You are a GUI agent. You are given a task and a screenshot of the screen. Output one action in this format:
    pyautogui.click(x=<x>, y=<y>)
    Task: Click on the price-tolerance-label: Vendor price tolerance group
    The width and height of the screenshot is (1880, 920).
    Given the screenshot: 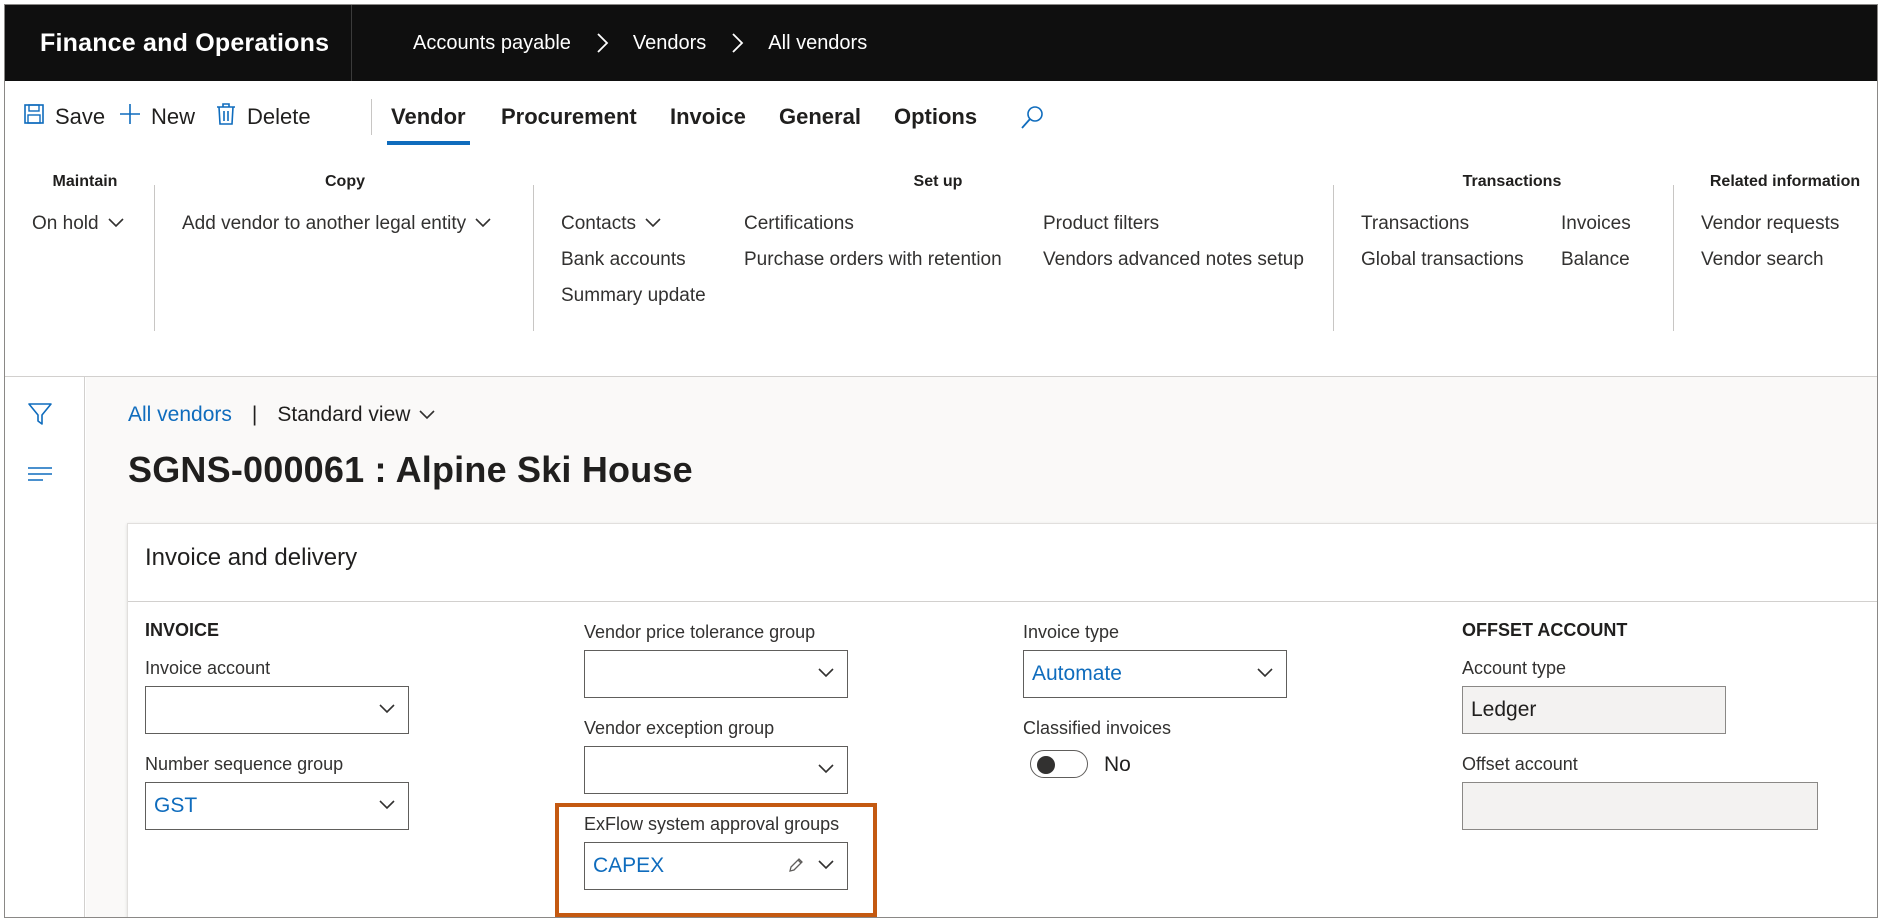 What is the action you would take?
    pyautogui.click(x=700, y=632)
    